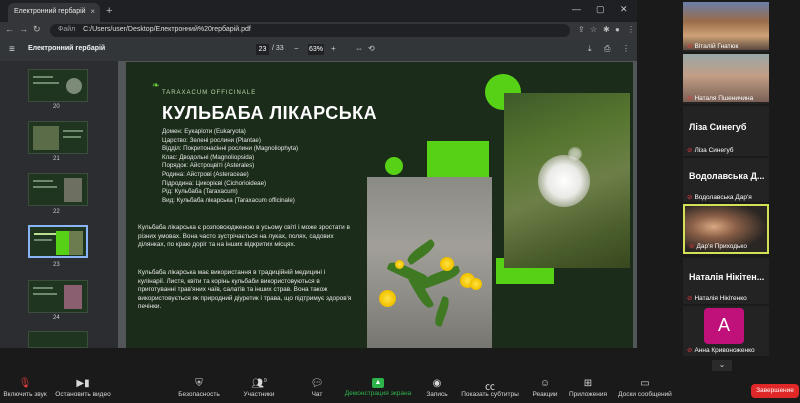 This screenshot has width=800, height=403. Describe the element at coordinates (50, 11) in the screenshot. I see `tab-title: Електронний гербарій` at that location.